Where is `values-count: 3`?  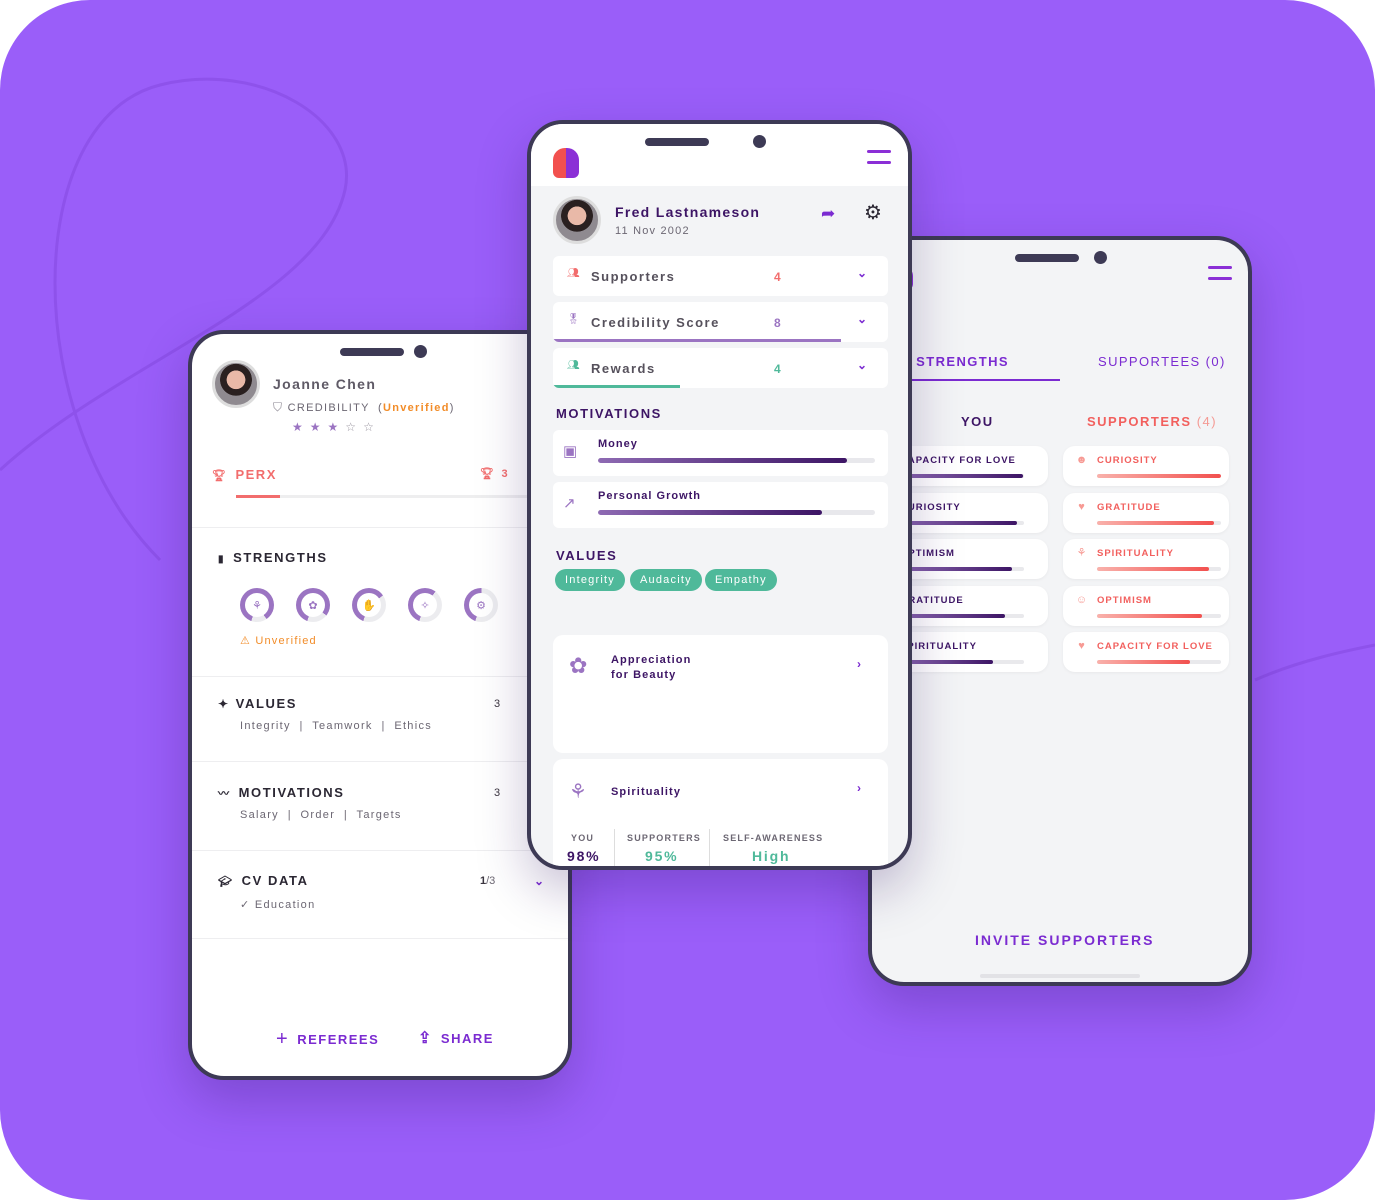
values-count: 3 is located at coordinates (497, 704).